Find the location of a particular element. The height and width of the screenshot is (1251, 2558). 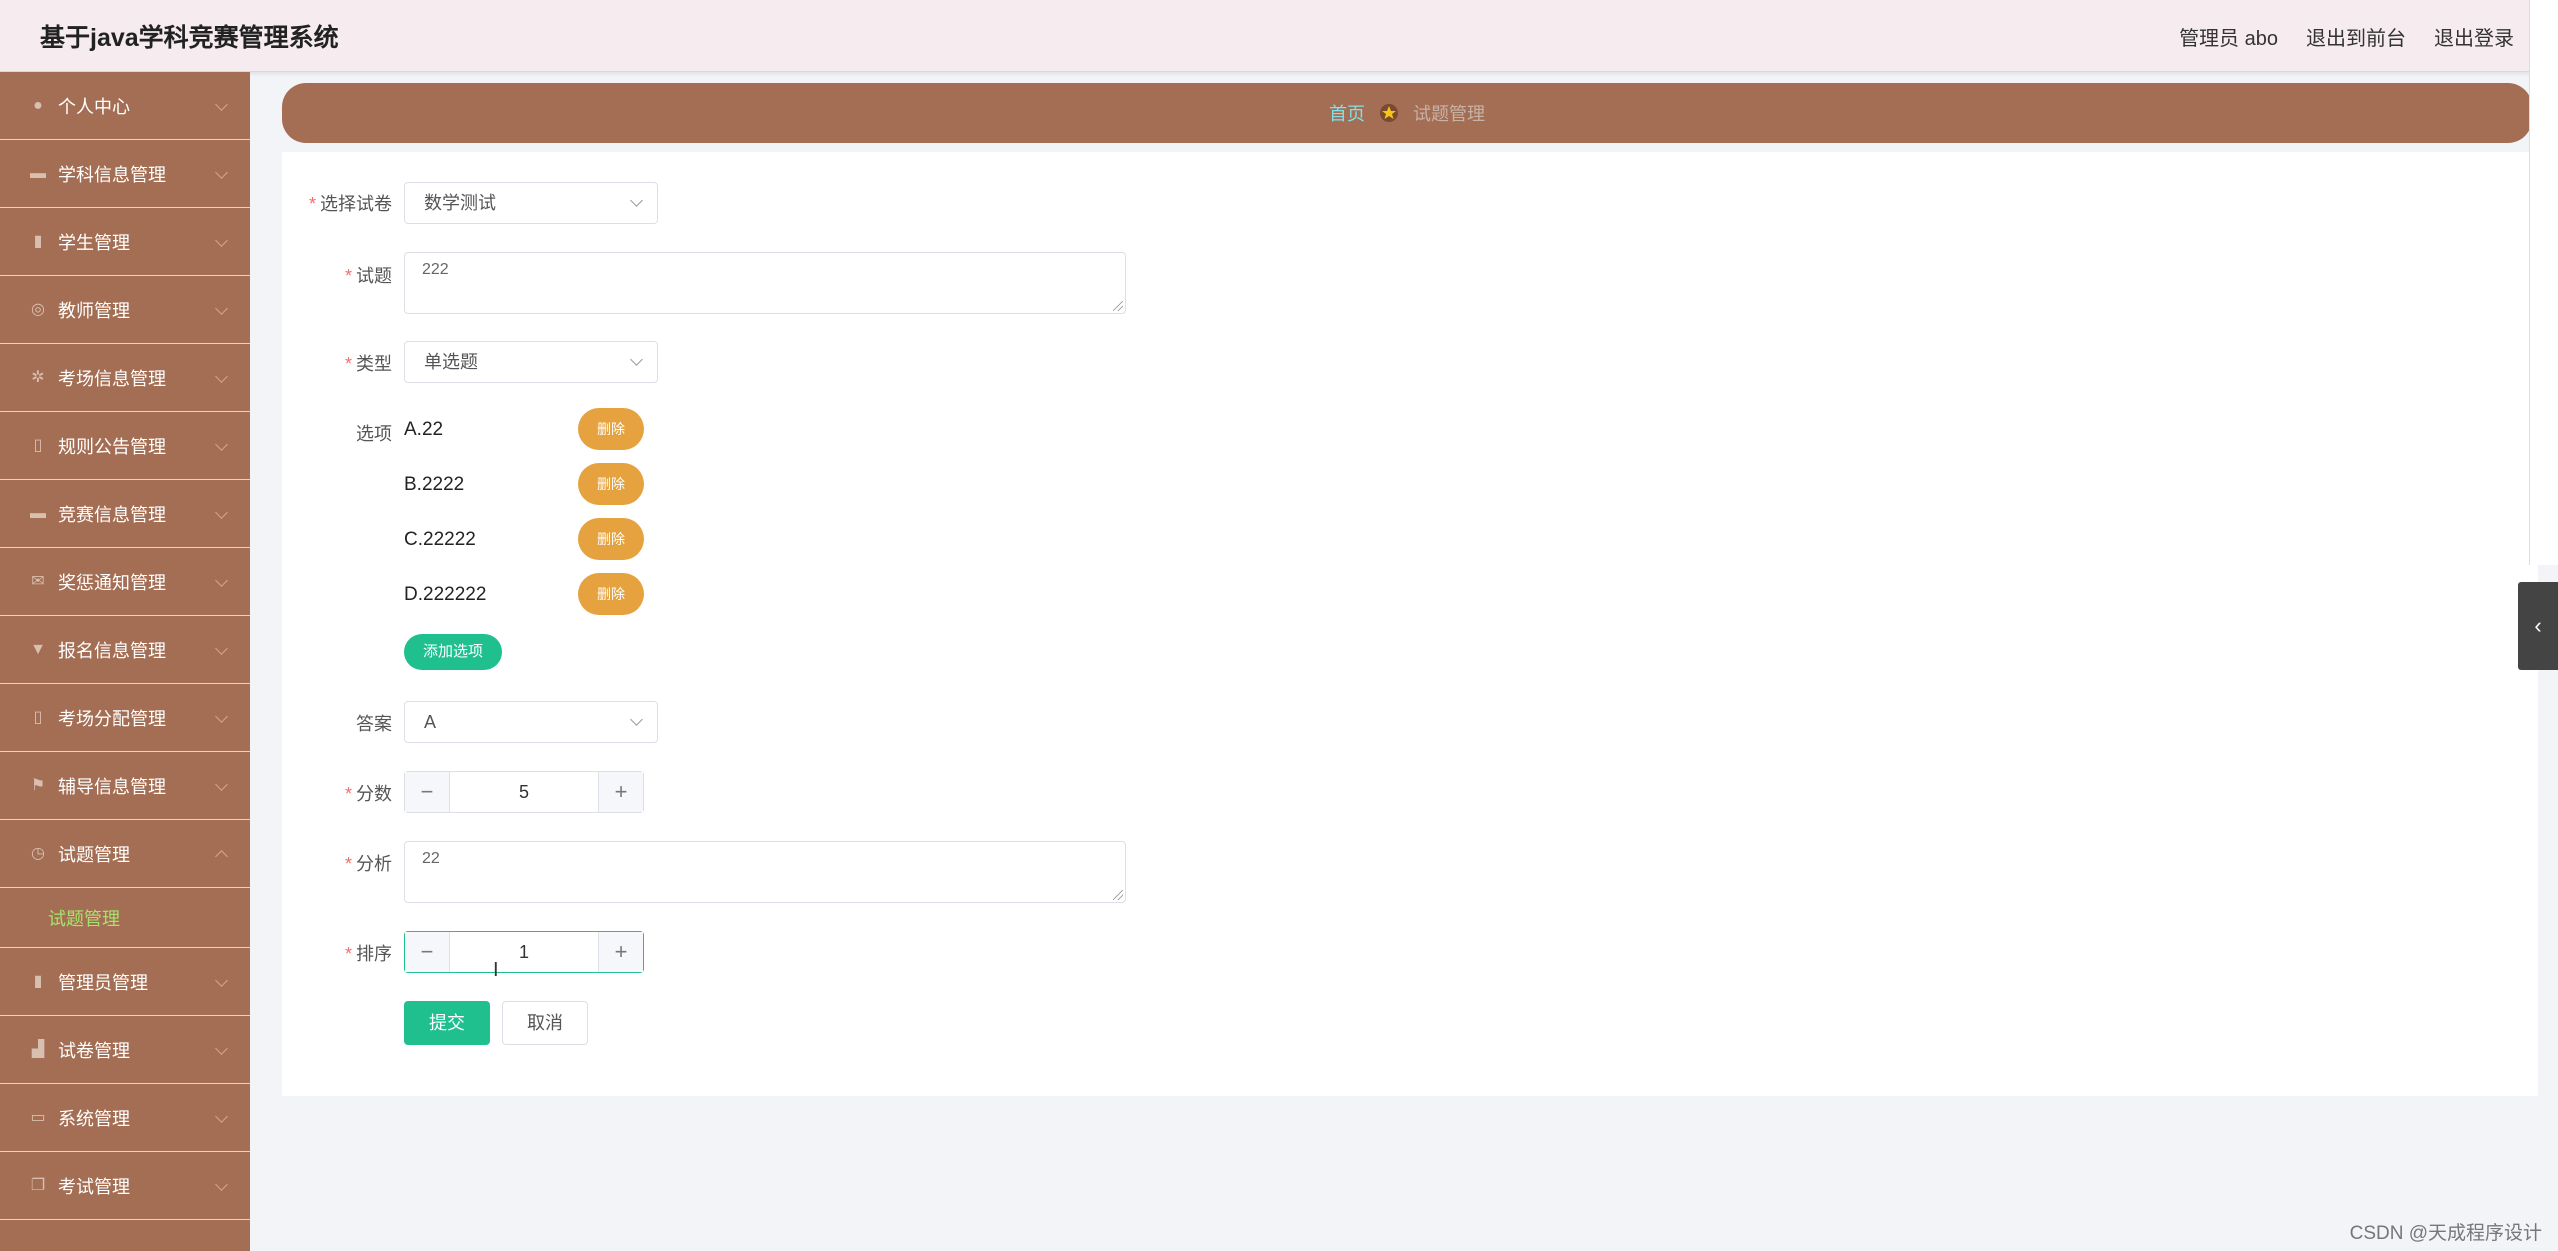

sort-stepper: − 1 + is located at coordinates (524, 952).